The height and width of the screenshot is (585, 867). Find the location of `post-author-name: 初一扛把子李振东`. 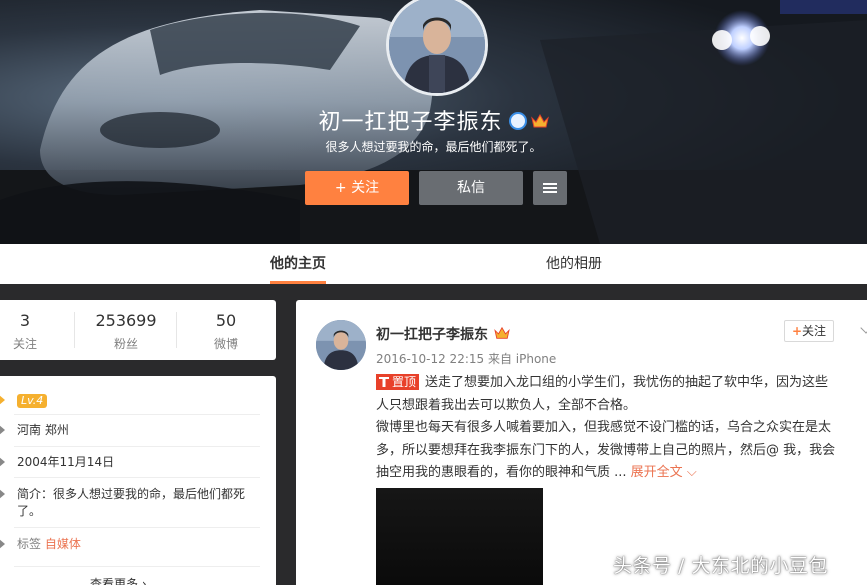

post-author-name: 初一扛把子李振东 is located at coordinates (432, 334).